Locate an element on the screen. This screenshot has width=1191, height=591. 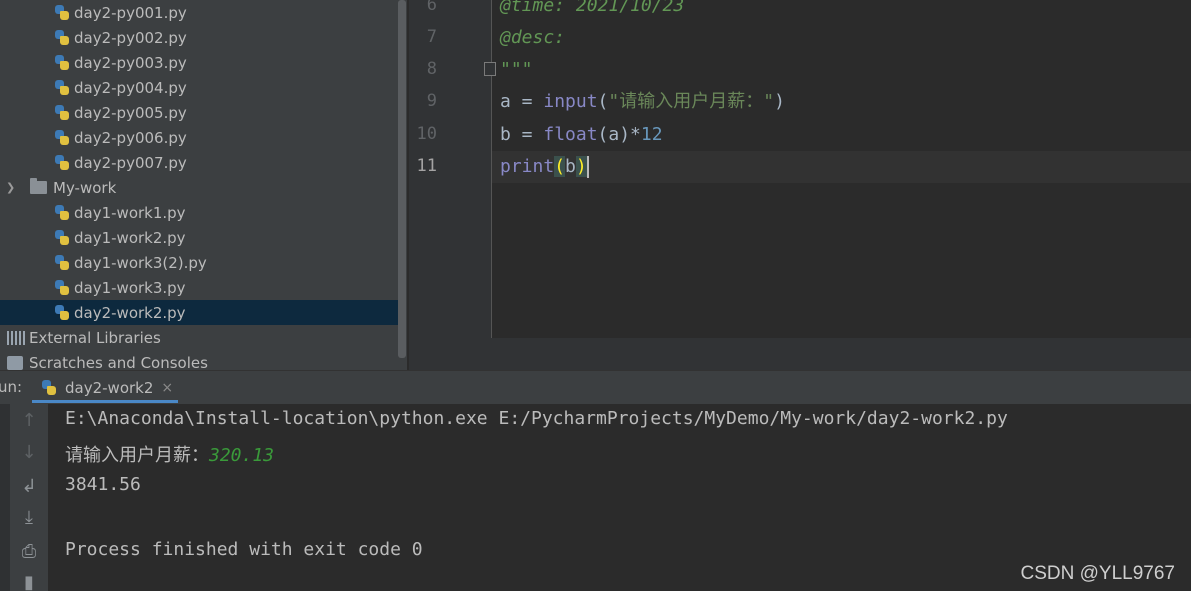
chevron-down-icon: ❯ is located at coordinates (13, 187).